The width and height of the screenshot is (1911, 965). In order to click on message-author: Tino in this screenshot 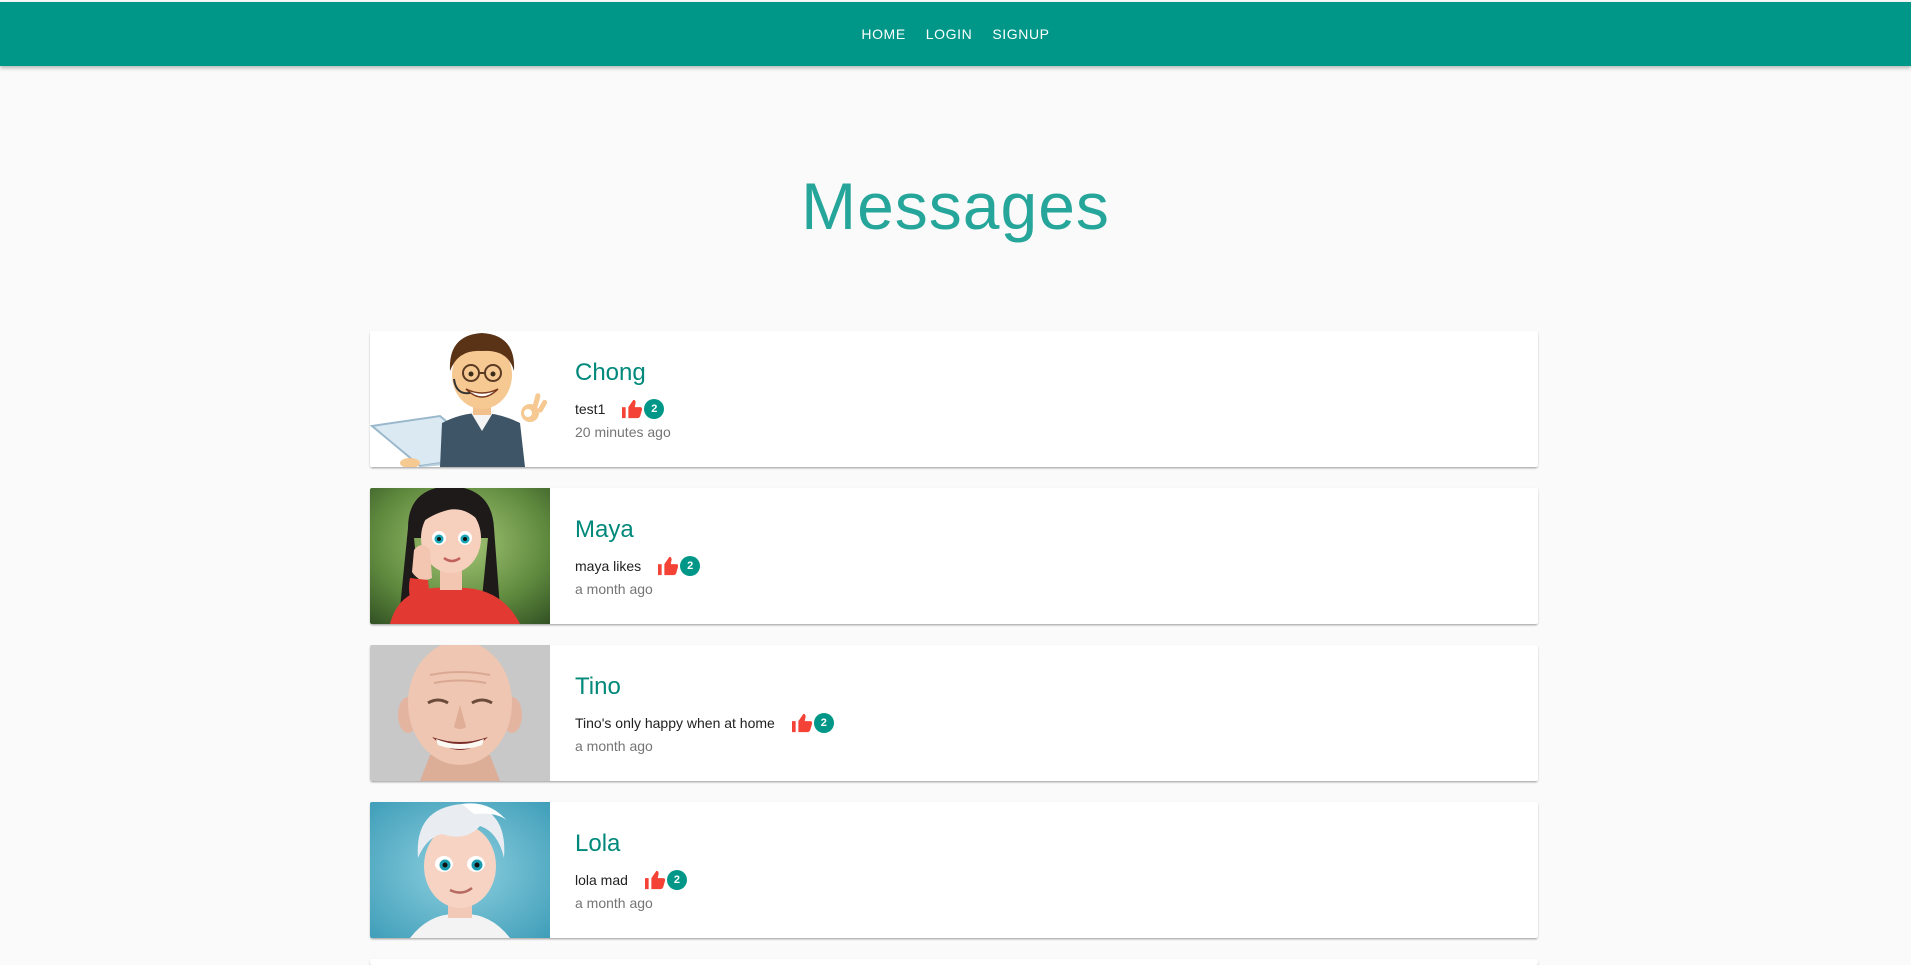, I will do `click(598, 686)`.